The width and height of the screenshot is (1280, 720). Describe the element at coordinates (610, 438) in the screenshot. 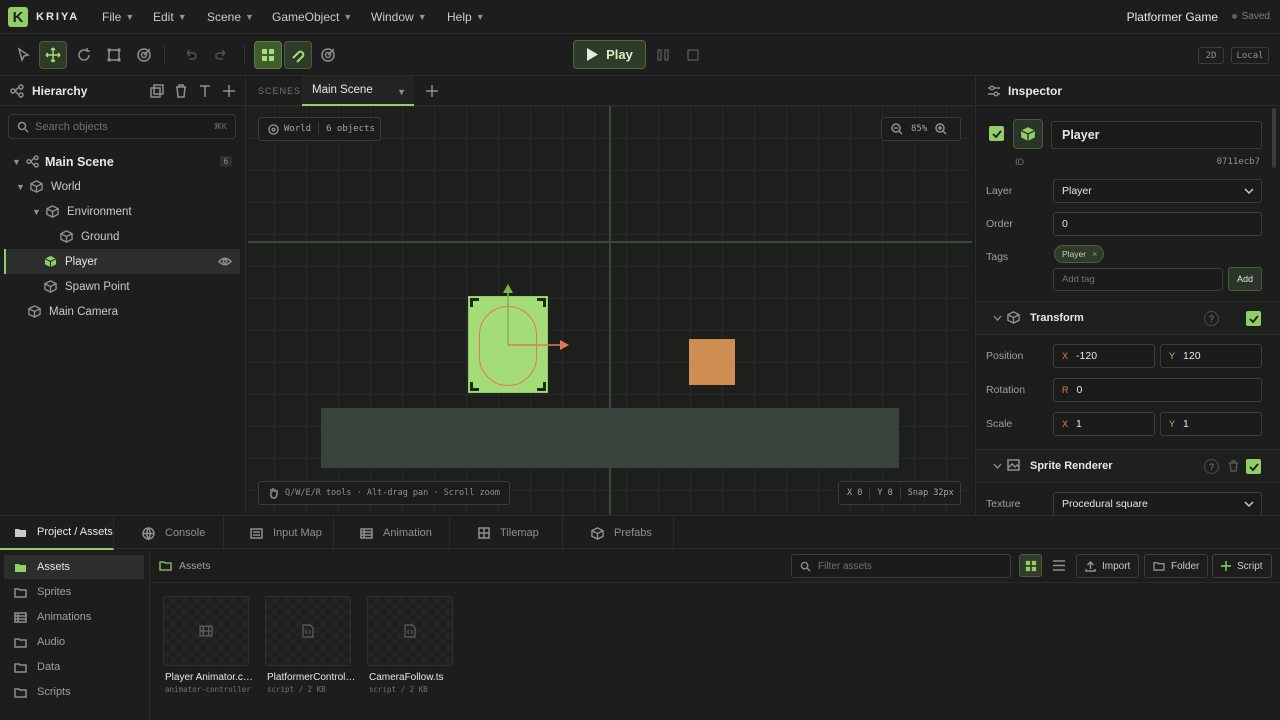

I see `ground-sprite` at that location.